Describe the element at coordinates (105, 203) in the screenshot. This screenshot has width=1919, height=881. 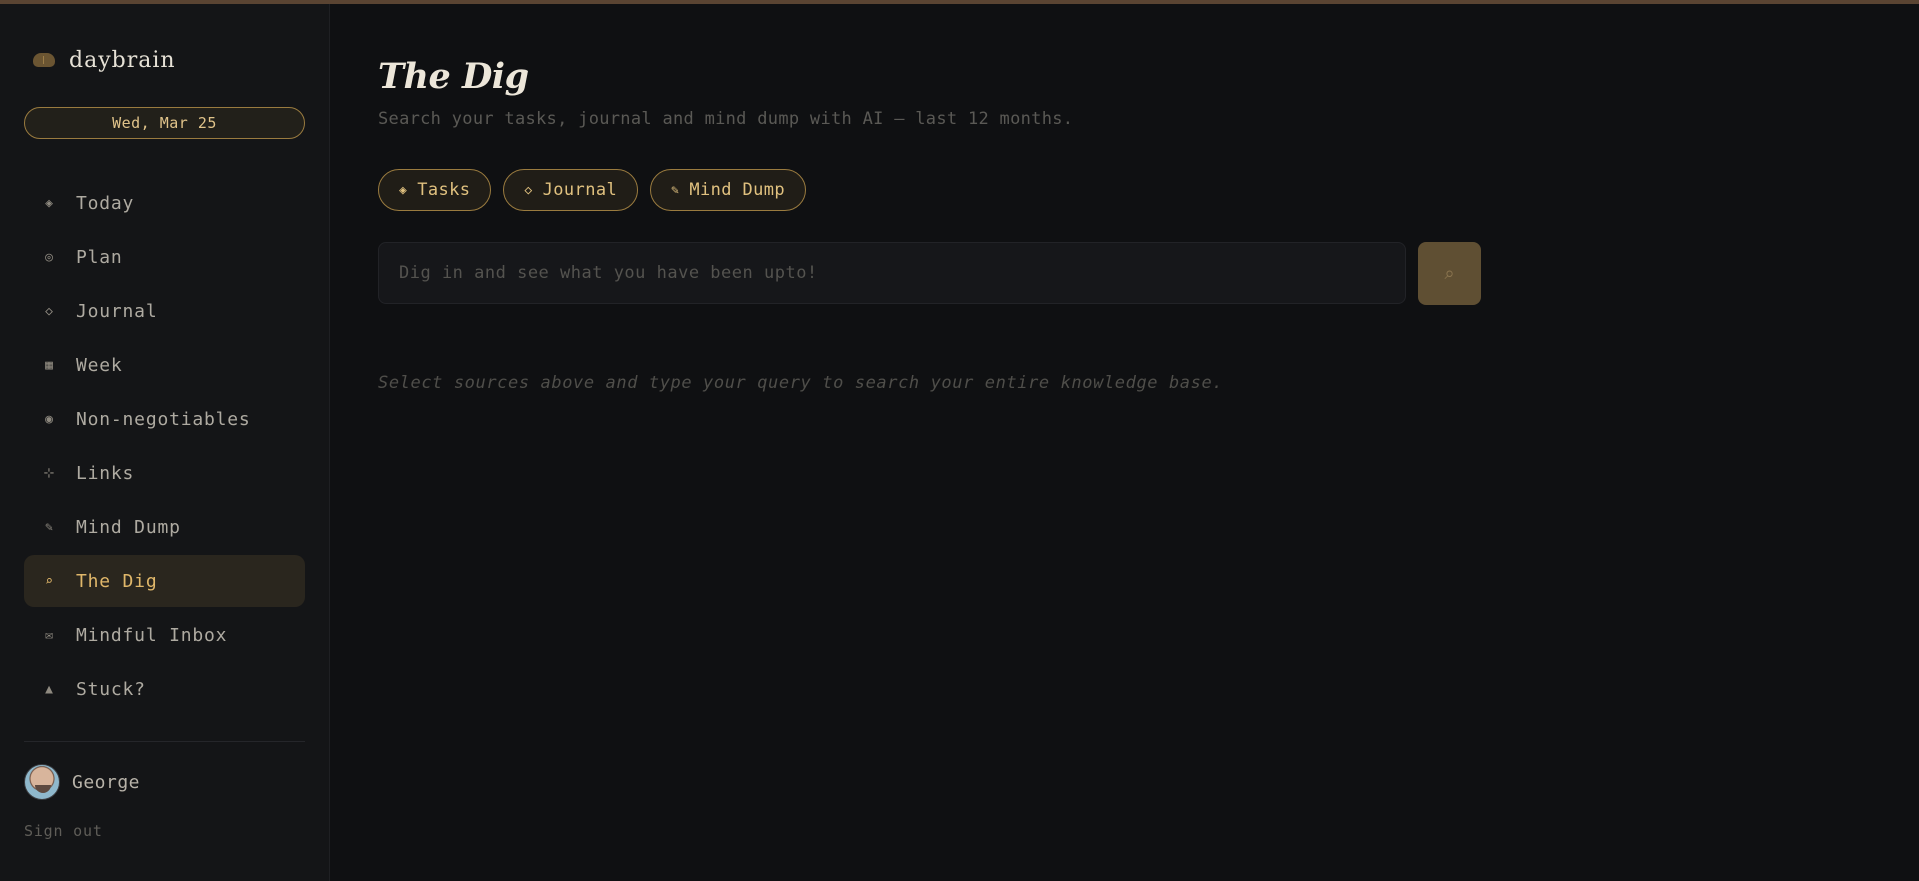
I see `sidebar-item-label: Today` at that location.